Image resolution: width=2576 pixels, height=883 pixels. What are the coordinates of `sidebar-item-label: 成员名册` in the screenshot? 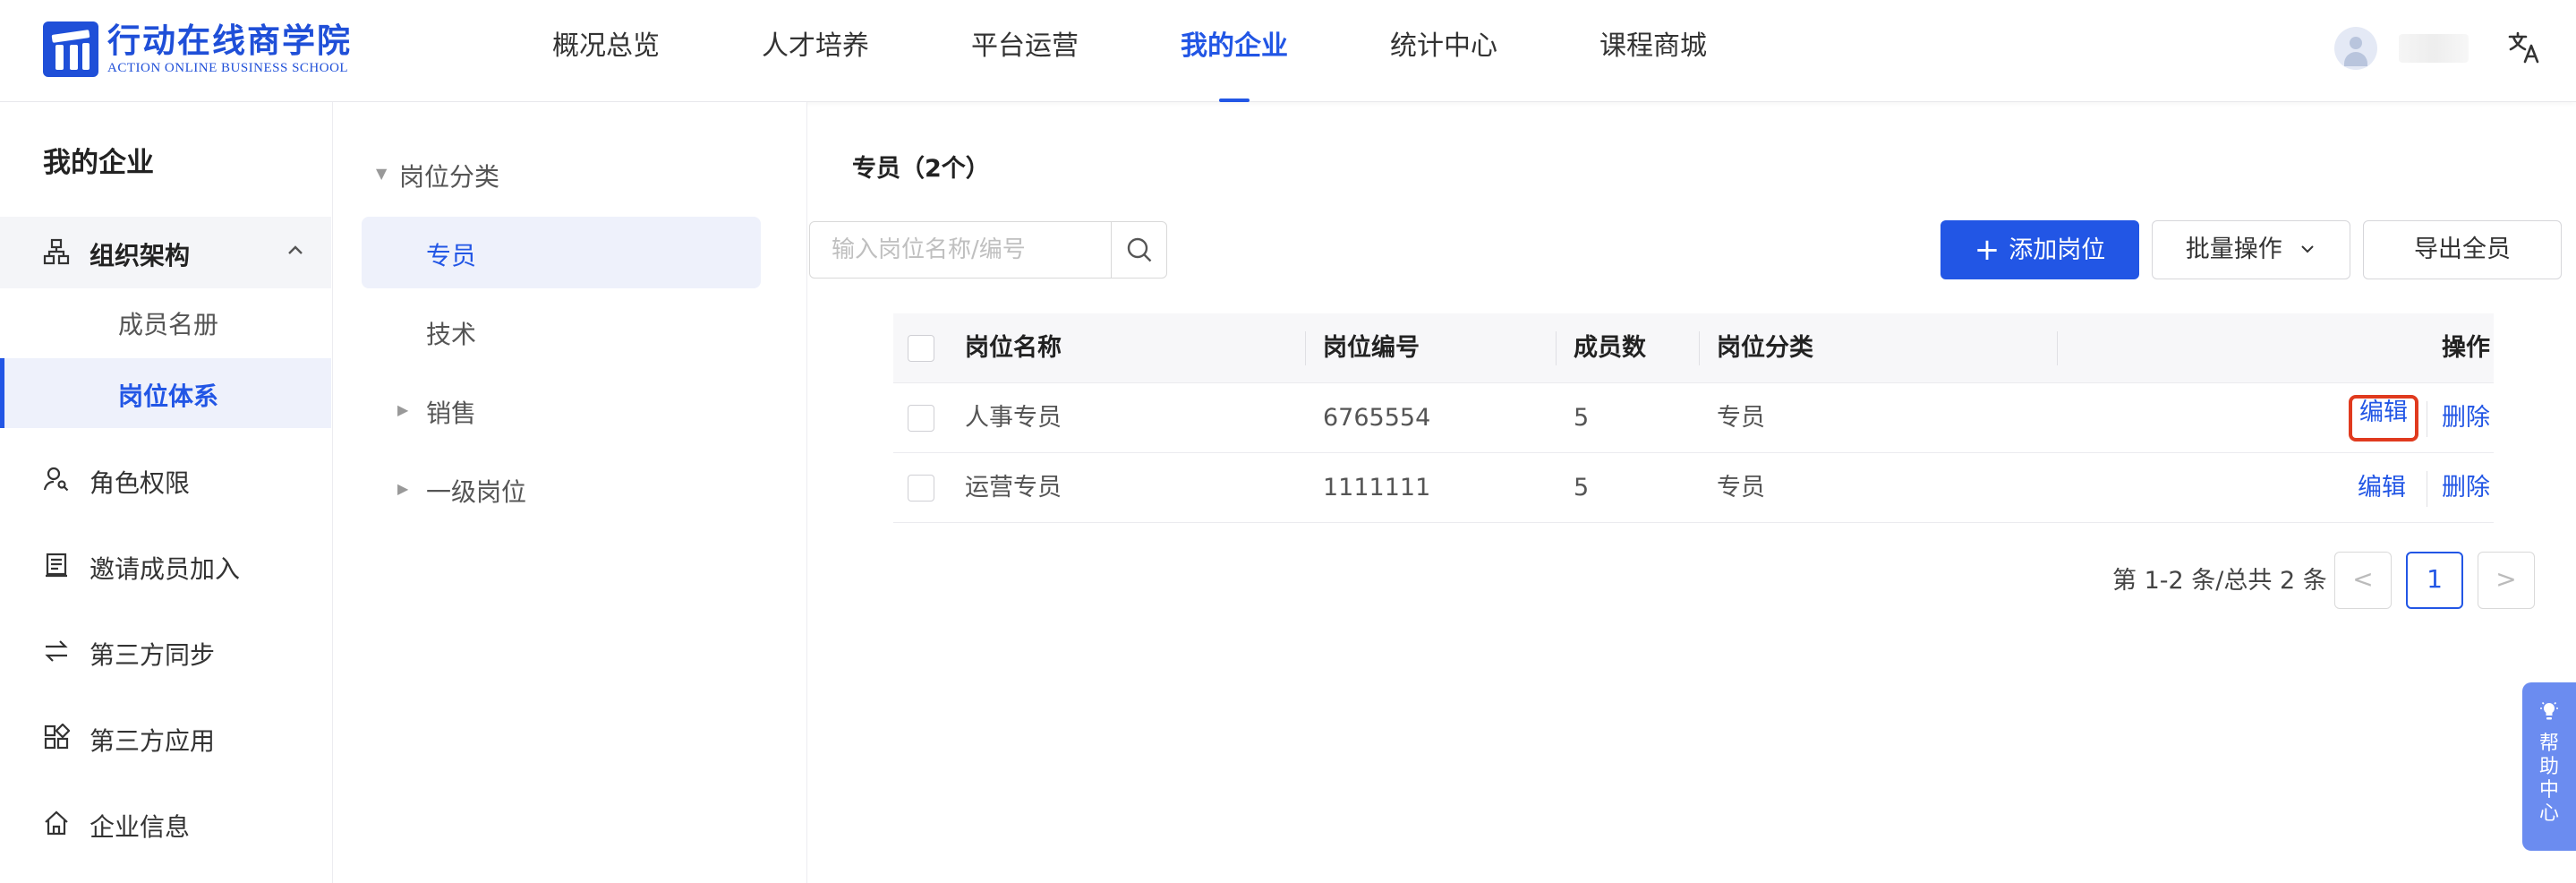 It's located at (168, 324).